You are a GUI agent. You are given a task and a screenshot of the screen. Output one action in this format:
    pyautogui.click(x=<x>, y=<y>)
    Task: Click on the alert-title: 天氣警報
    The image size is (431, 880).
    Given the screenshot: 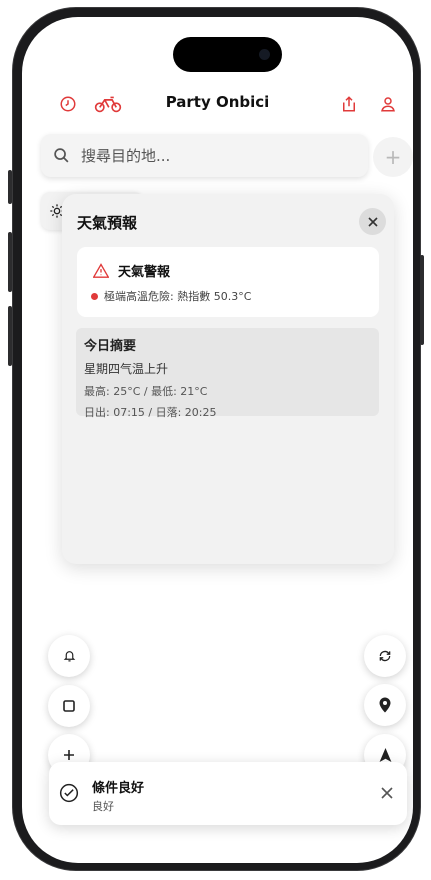 What is the action you would take?
    pyautogui.click(x=144, y=272)
    